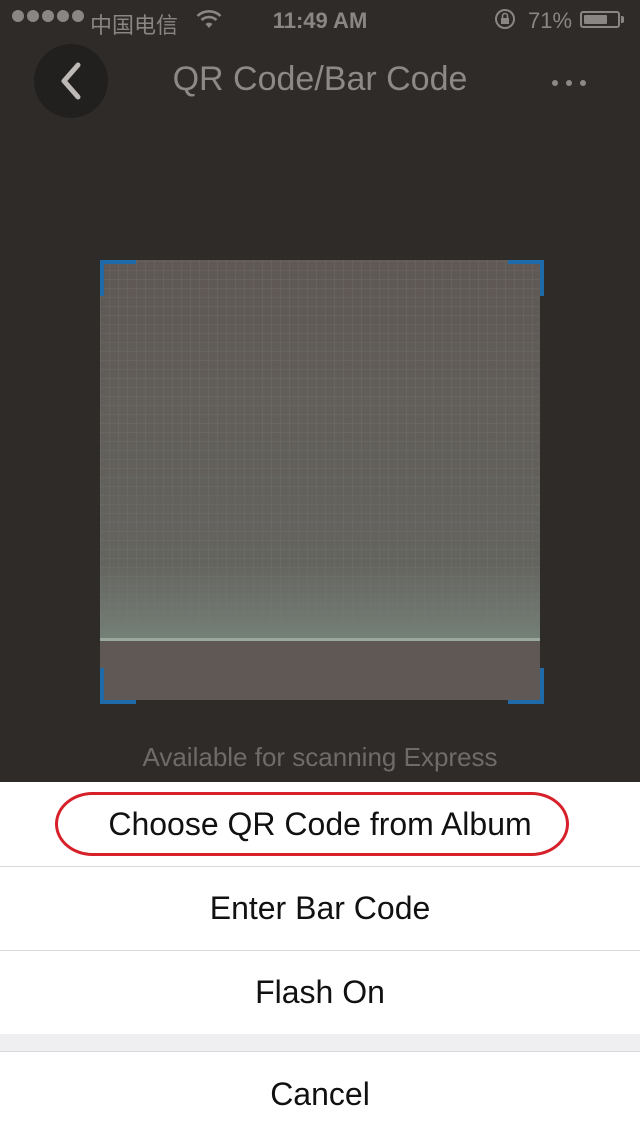 The image size is (640, 1136). What do you see at coordinates (550, 20) in the screenshot?
I see `battery-percent: 71%` at bounding box center [550, 20].